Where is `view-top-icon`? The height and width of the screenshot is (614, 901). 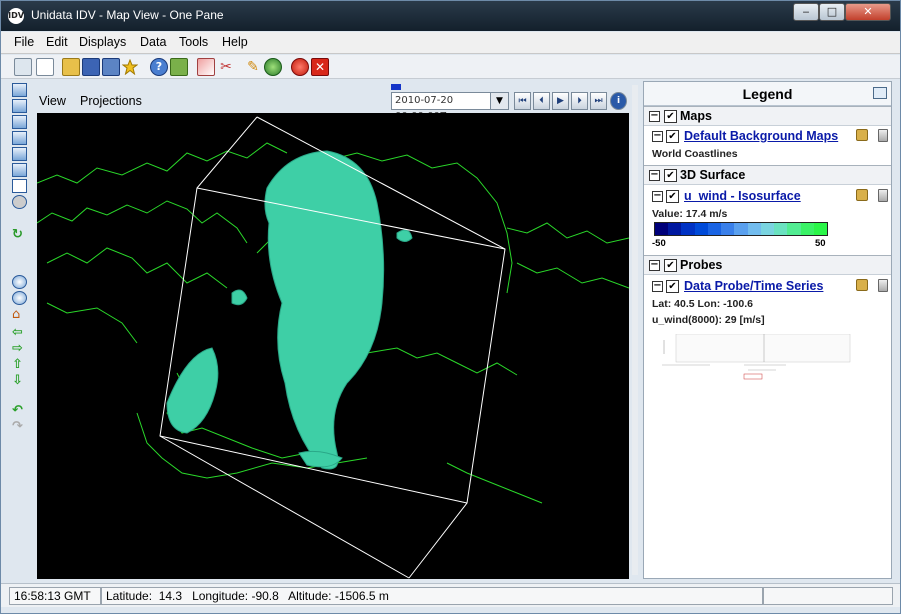 view-top-icon is located at coordinates (19, 90).